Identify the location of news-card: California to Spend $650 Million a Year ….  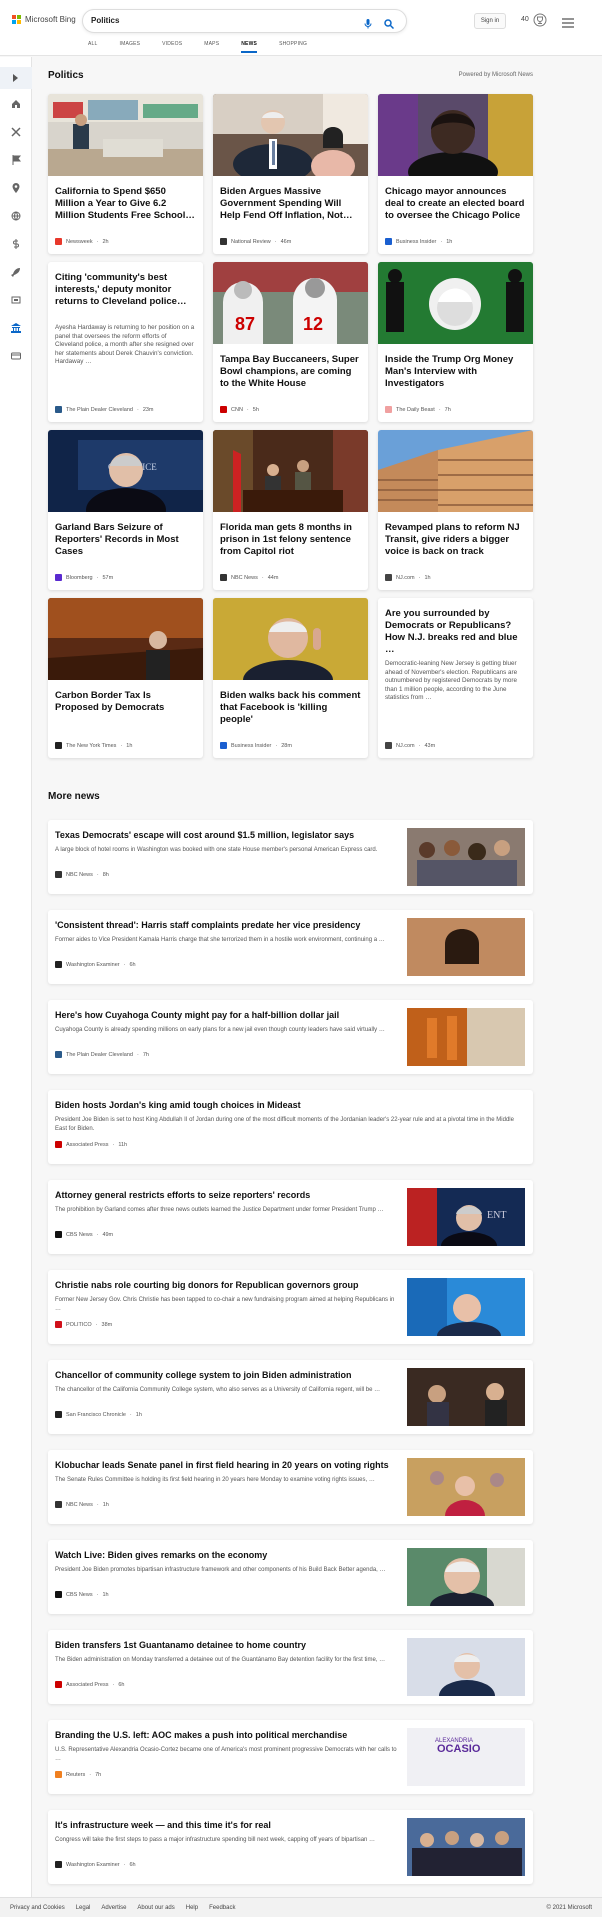
(125, 174).